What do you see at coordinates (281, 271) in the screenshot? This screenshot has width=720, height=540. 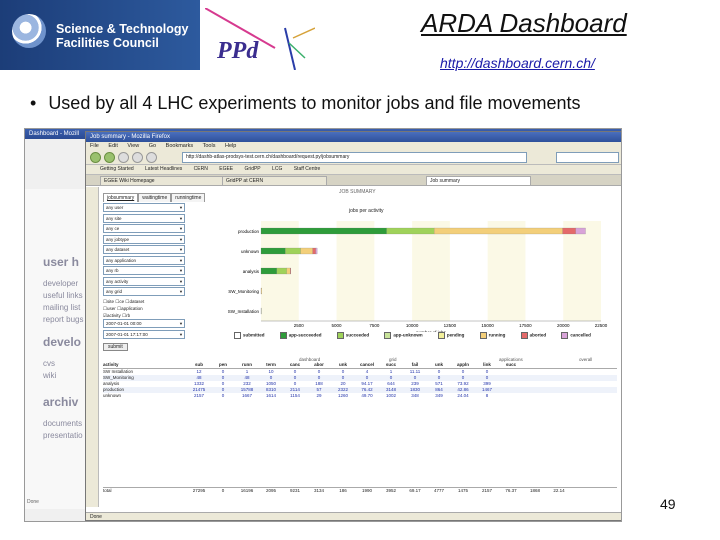 I see `bar-segment-succeeded` at bounding box center [281, 271].